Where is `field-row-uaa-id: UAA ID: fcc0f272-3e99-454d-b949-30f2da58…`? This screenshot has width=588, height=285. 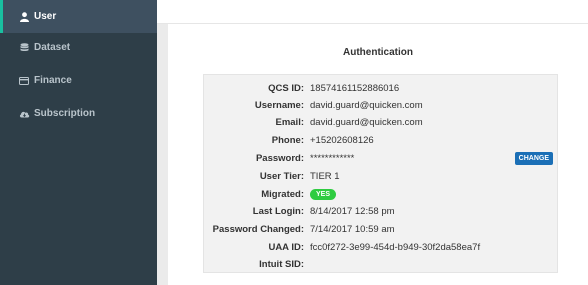 field-row-uaa-id: UAA ID: fcc0f272-3e99-454d-b949-30f2da58… is located at coordinates (381, 247).